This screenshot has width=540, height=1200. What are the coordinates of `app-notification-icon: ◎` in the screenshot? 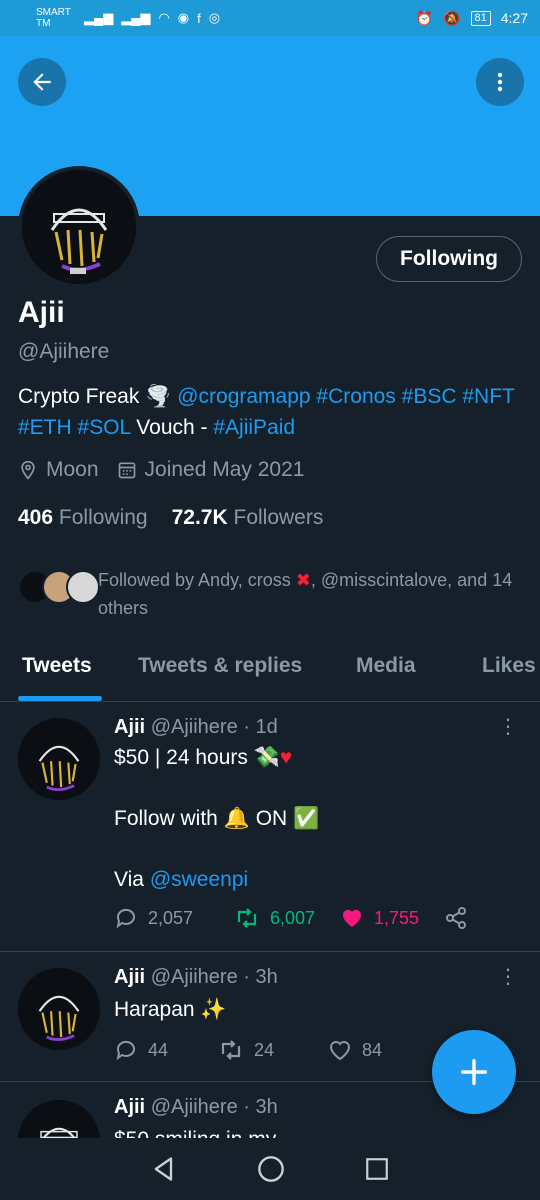 It's located at (214, 17).